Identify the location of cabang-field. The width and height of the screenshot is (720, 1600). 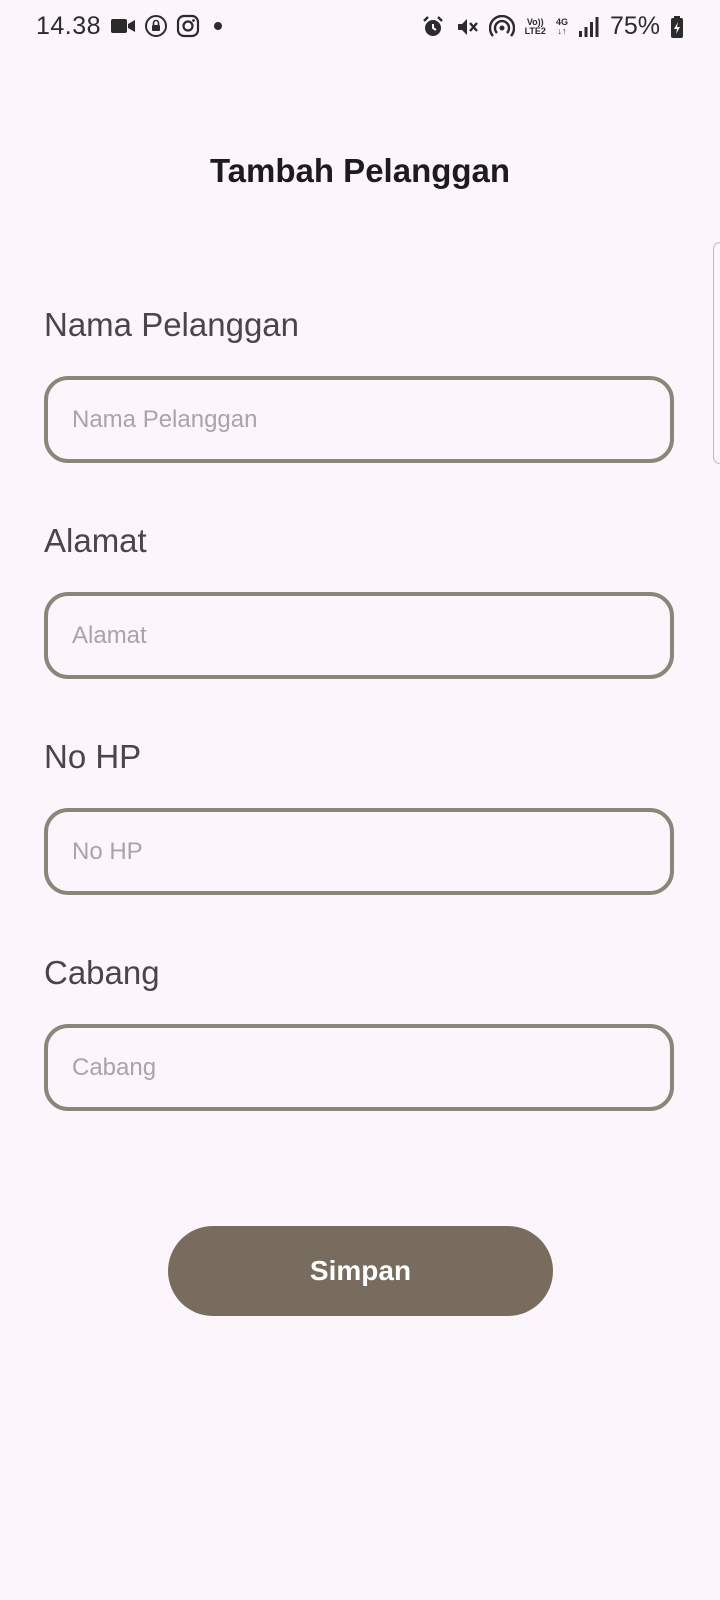
(359, 1067).